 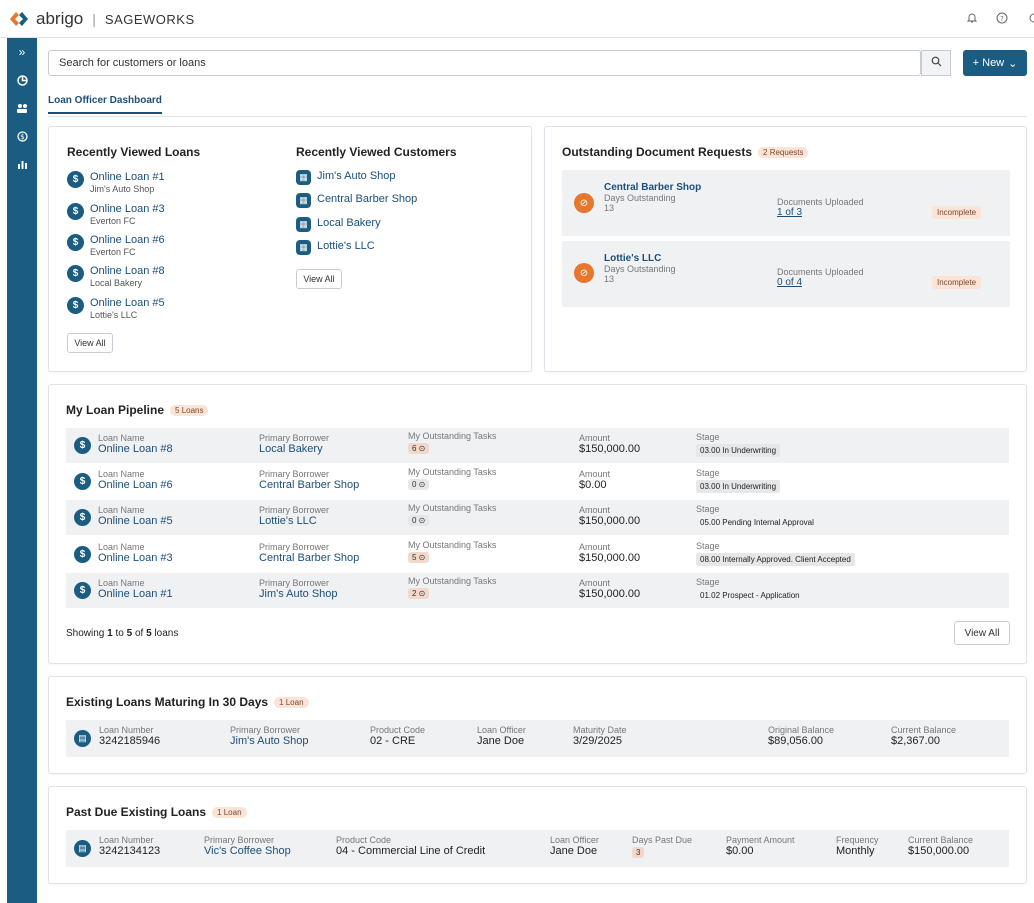 I want to click on recent-customer-link: Lottie's LLC, so click(x=346, y=246).